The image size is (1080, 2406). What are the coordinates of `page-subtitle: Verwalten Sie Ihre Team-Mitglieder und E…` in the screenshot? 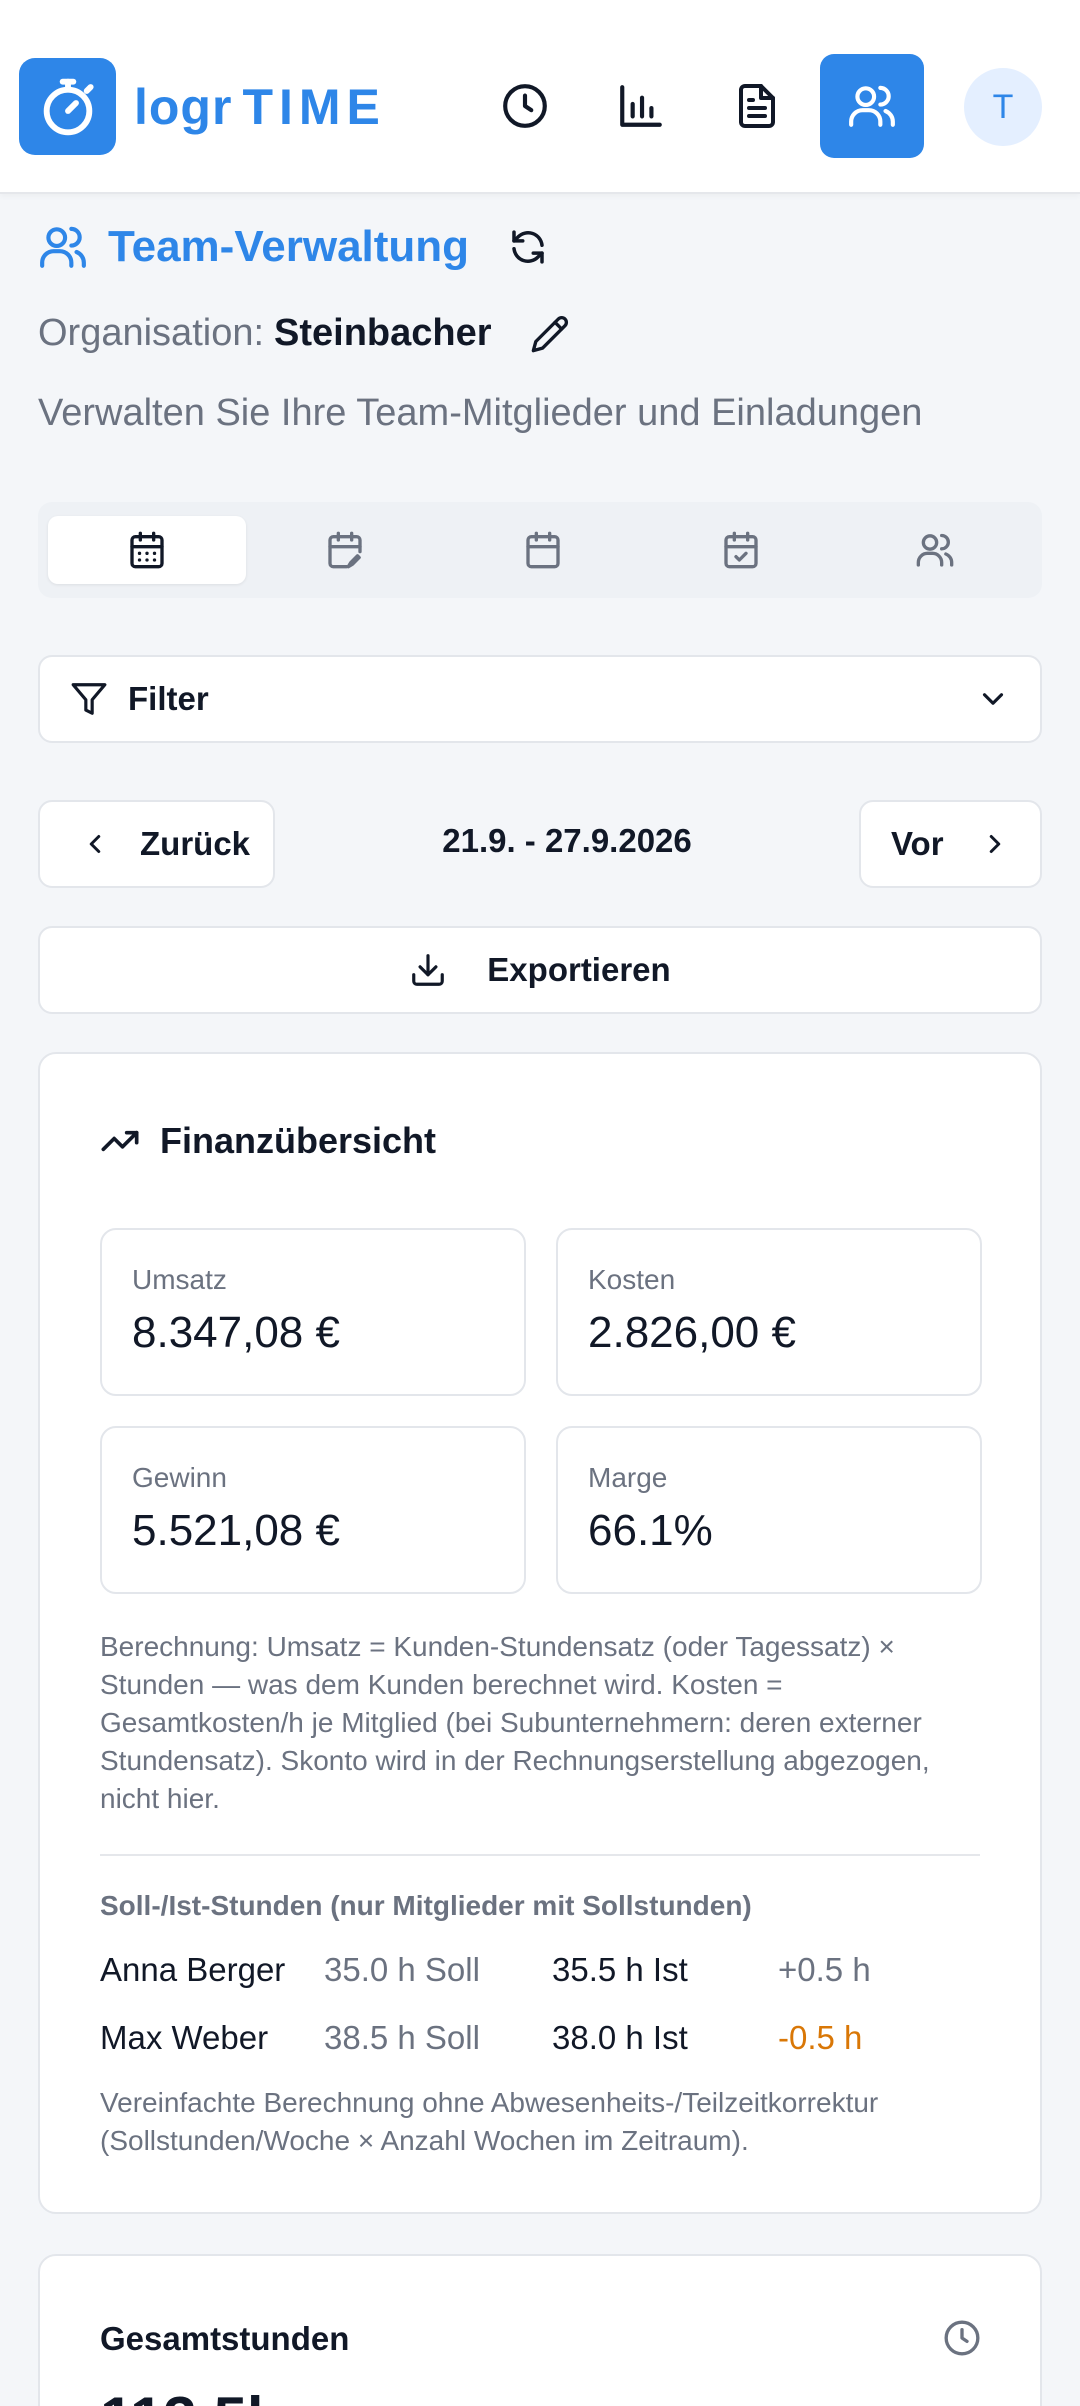 It's located at (480, 413).